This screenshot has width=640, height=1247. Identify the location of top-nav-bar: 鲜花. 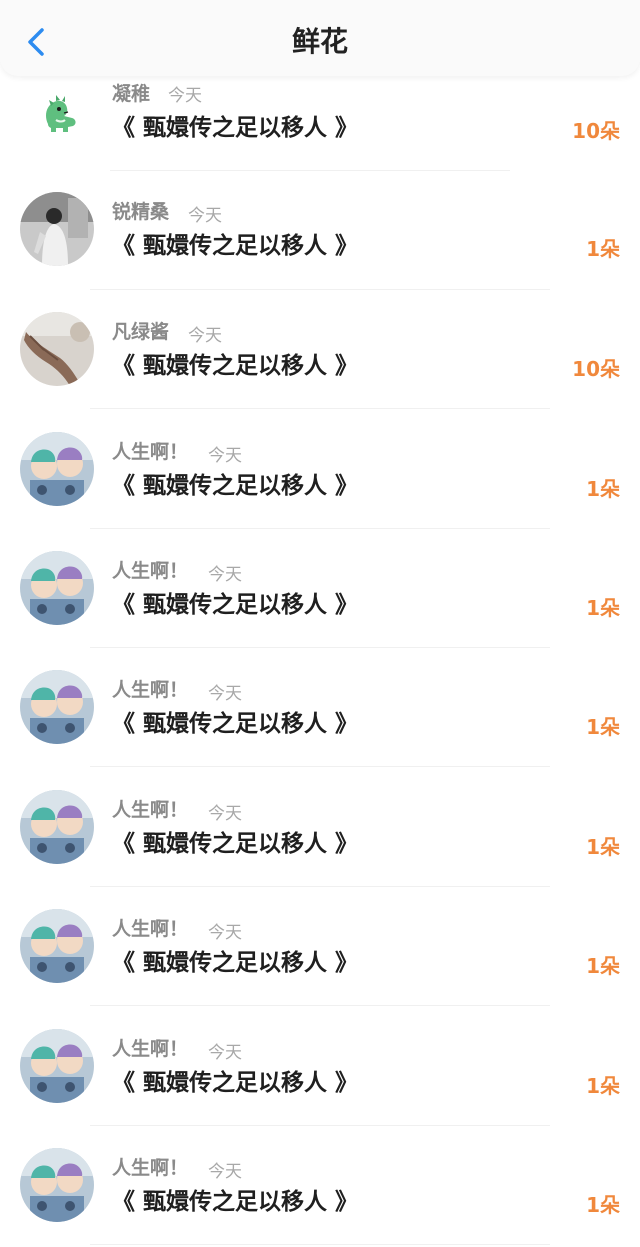
(320, 38).